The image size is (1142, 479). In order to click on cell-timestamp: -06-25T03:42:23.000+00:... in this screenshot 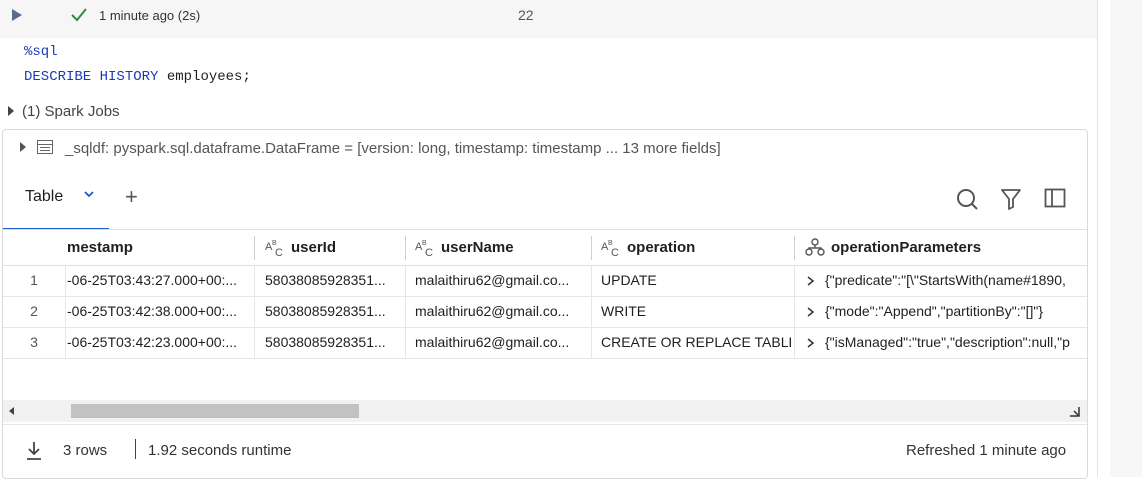, I will do `click(158, 342)`.